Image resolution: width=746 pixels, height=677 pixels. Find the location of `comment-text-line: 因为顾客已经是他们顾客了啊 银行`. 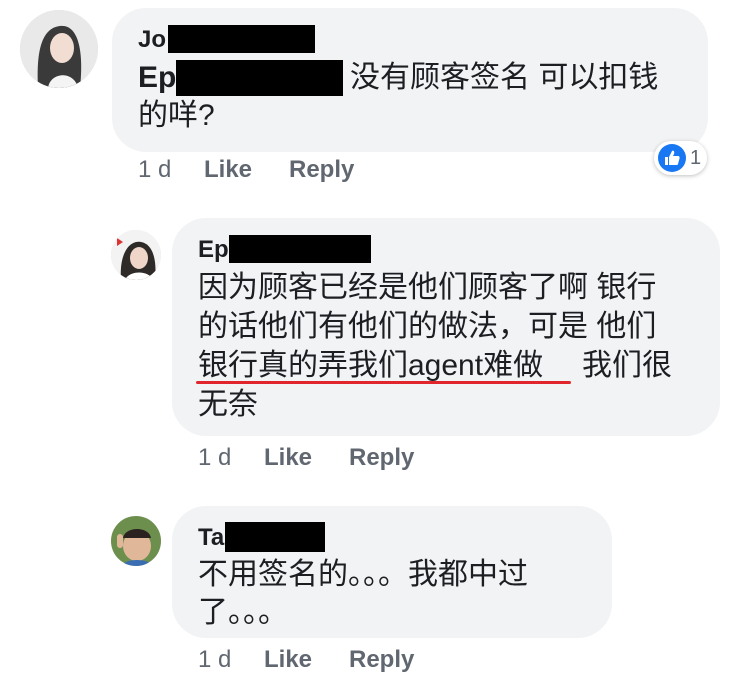

comment-text-line: 因为顾客已经是他们顾客了啊 银行 is located at coordinates (427, 287).